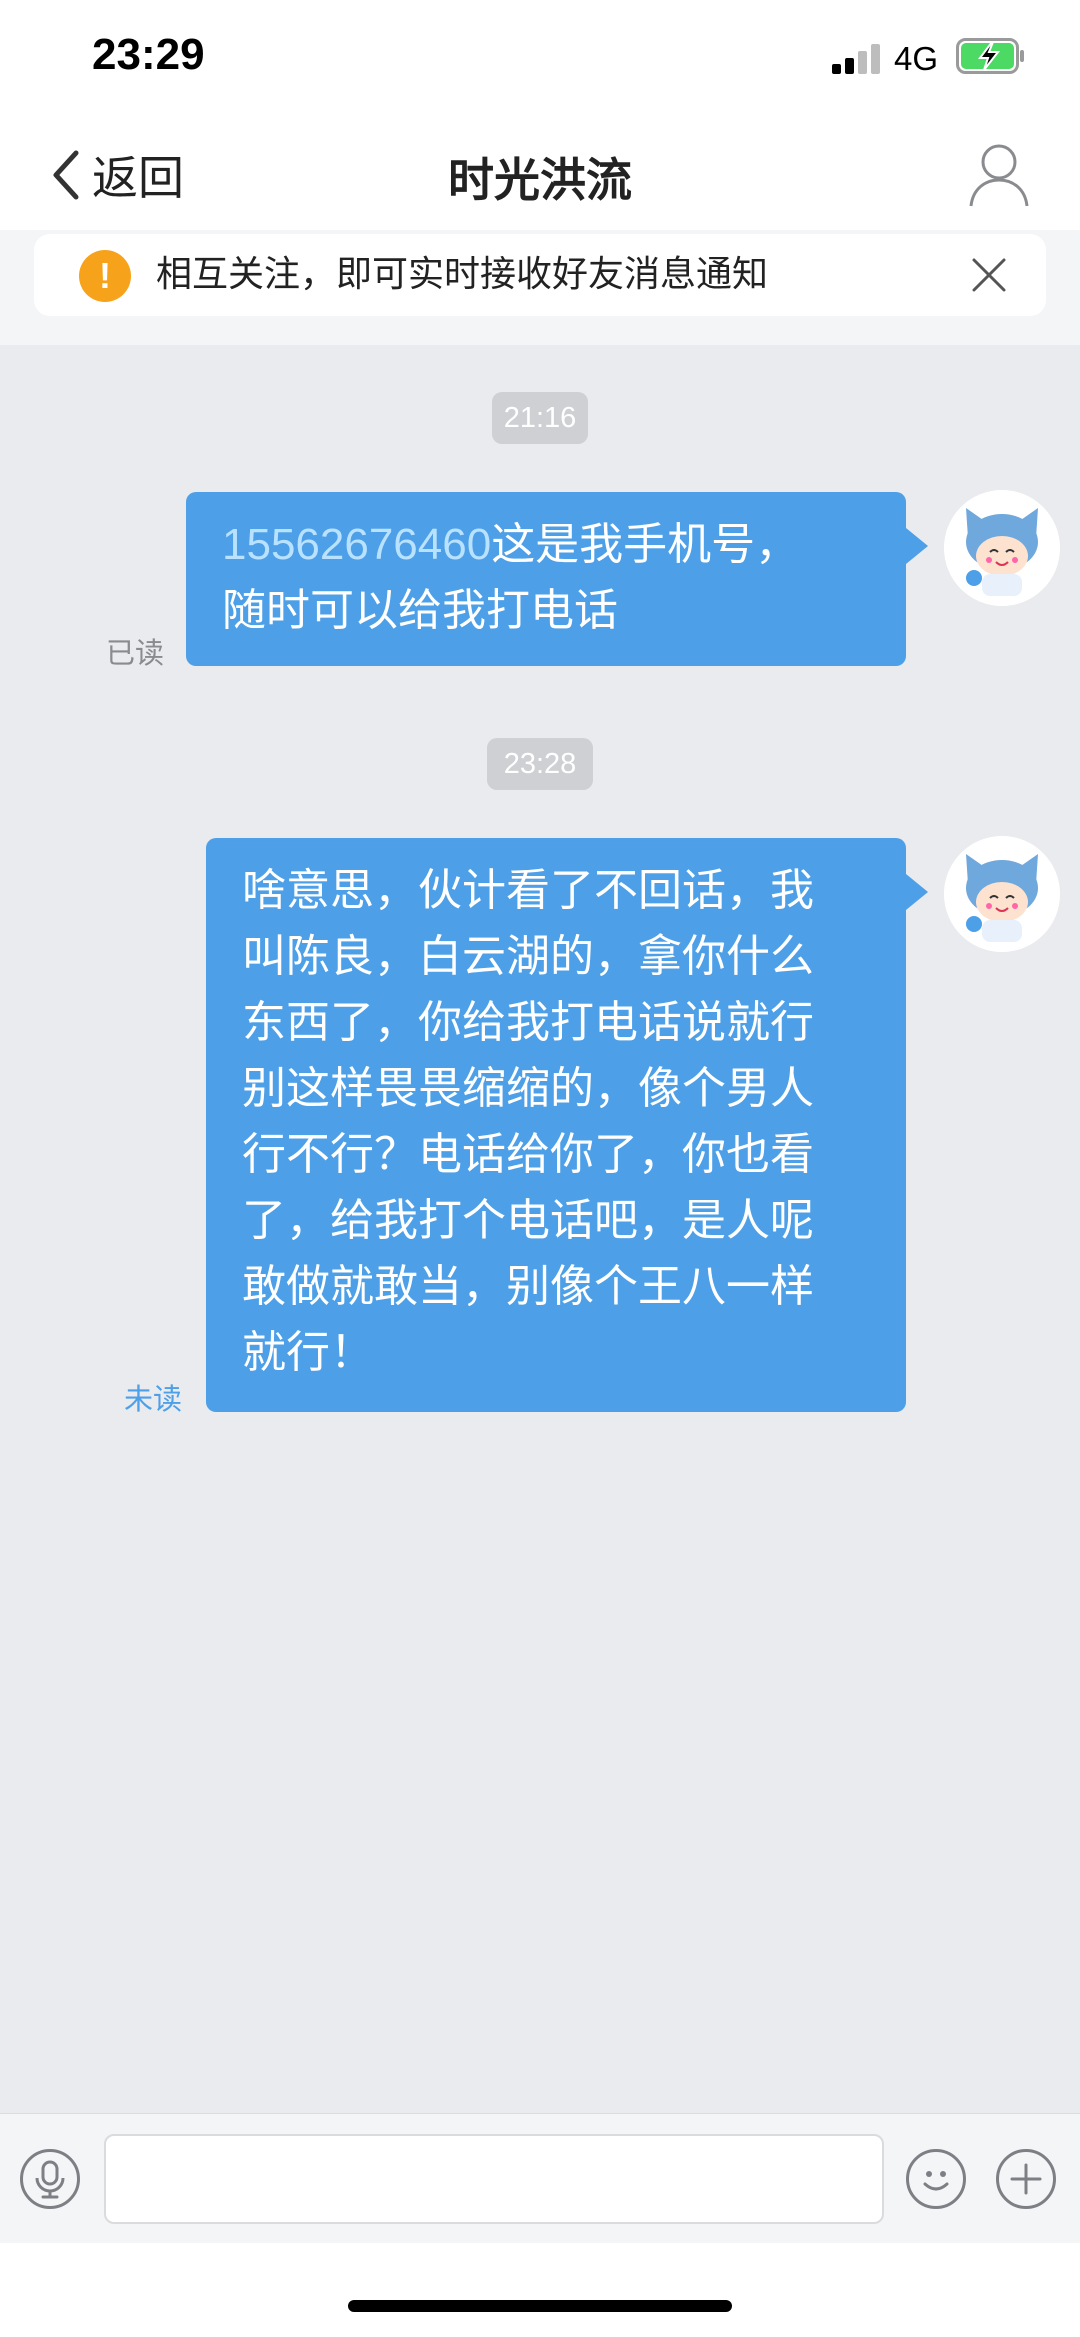 This screenshot has width=1080, height=2337. What do you see at coordinates (148, 54) in the screenshot?
I see `status-time: 23:29` at bounding box center [148, 54].